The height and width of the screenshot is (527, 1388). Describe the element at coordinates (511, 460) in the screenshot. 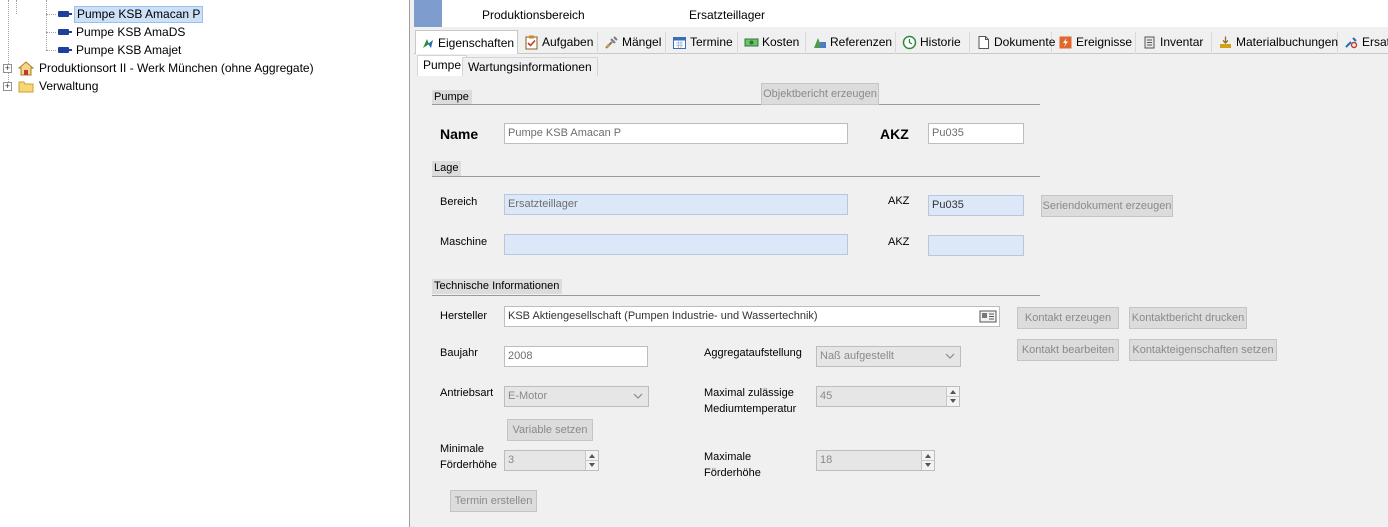

I see `min-foerderhoehe-value: 3` at that location.